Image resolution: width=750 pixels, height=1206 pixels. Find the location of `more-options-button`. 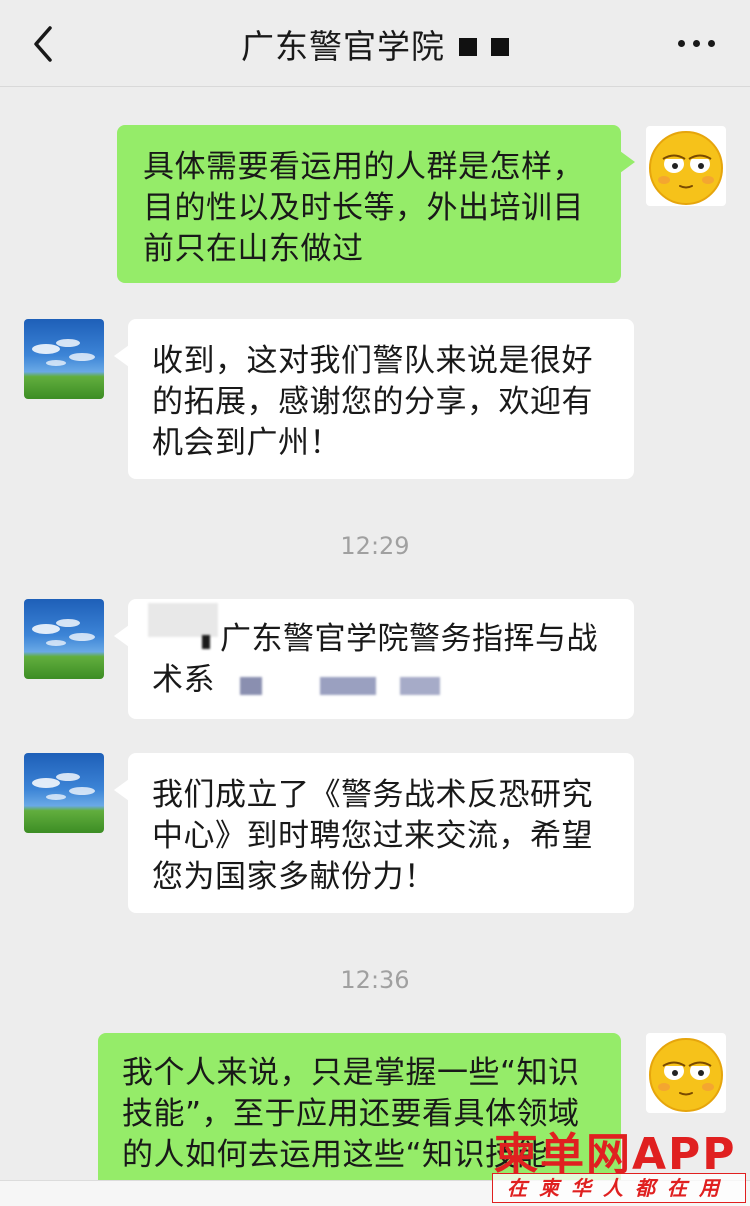

more-options-button is located at coordinates (696, 43).